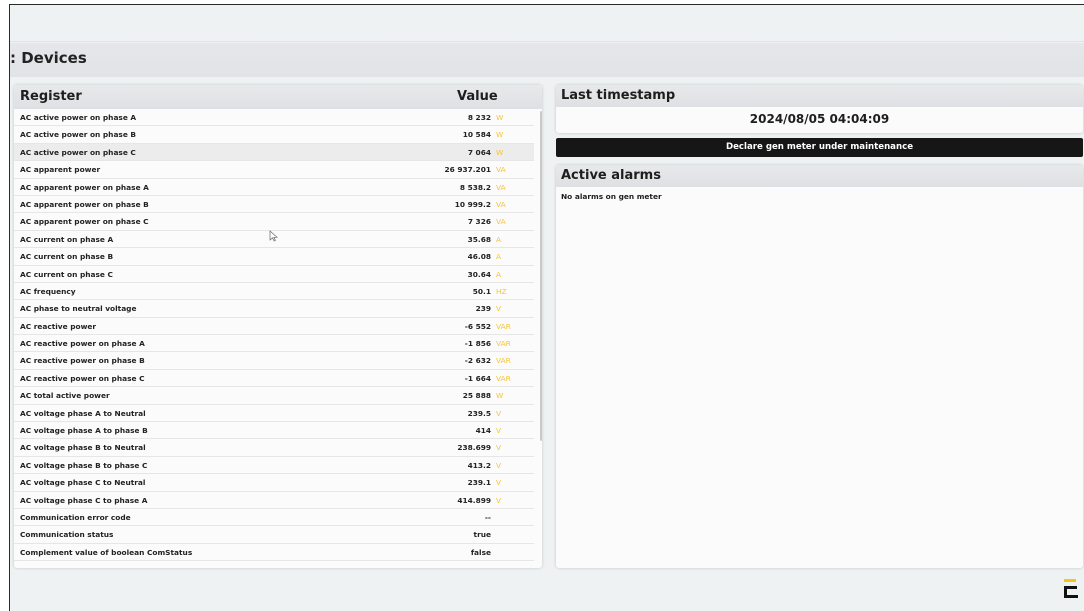  I want to click on table-row: Communication error code --, so click(274, 518).